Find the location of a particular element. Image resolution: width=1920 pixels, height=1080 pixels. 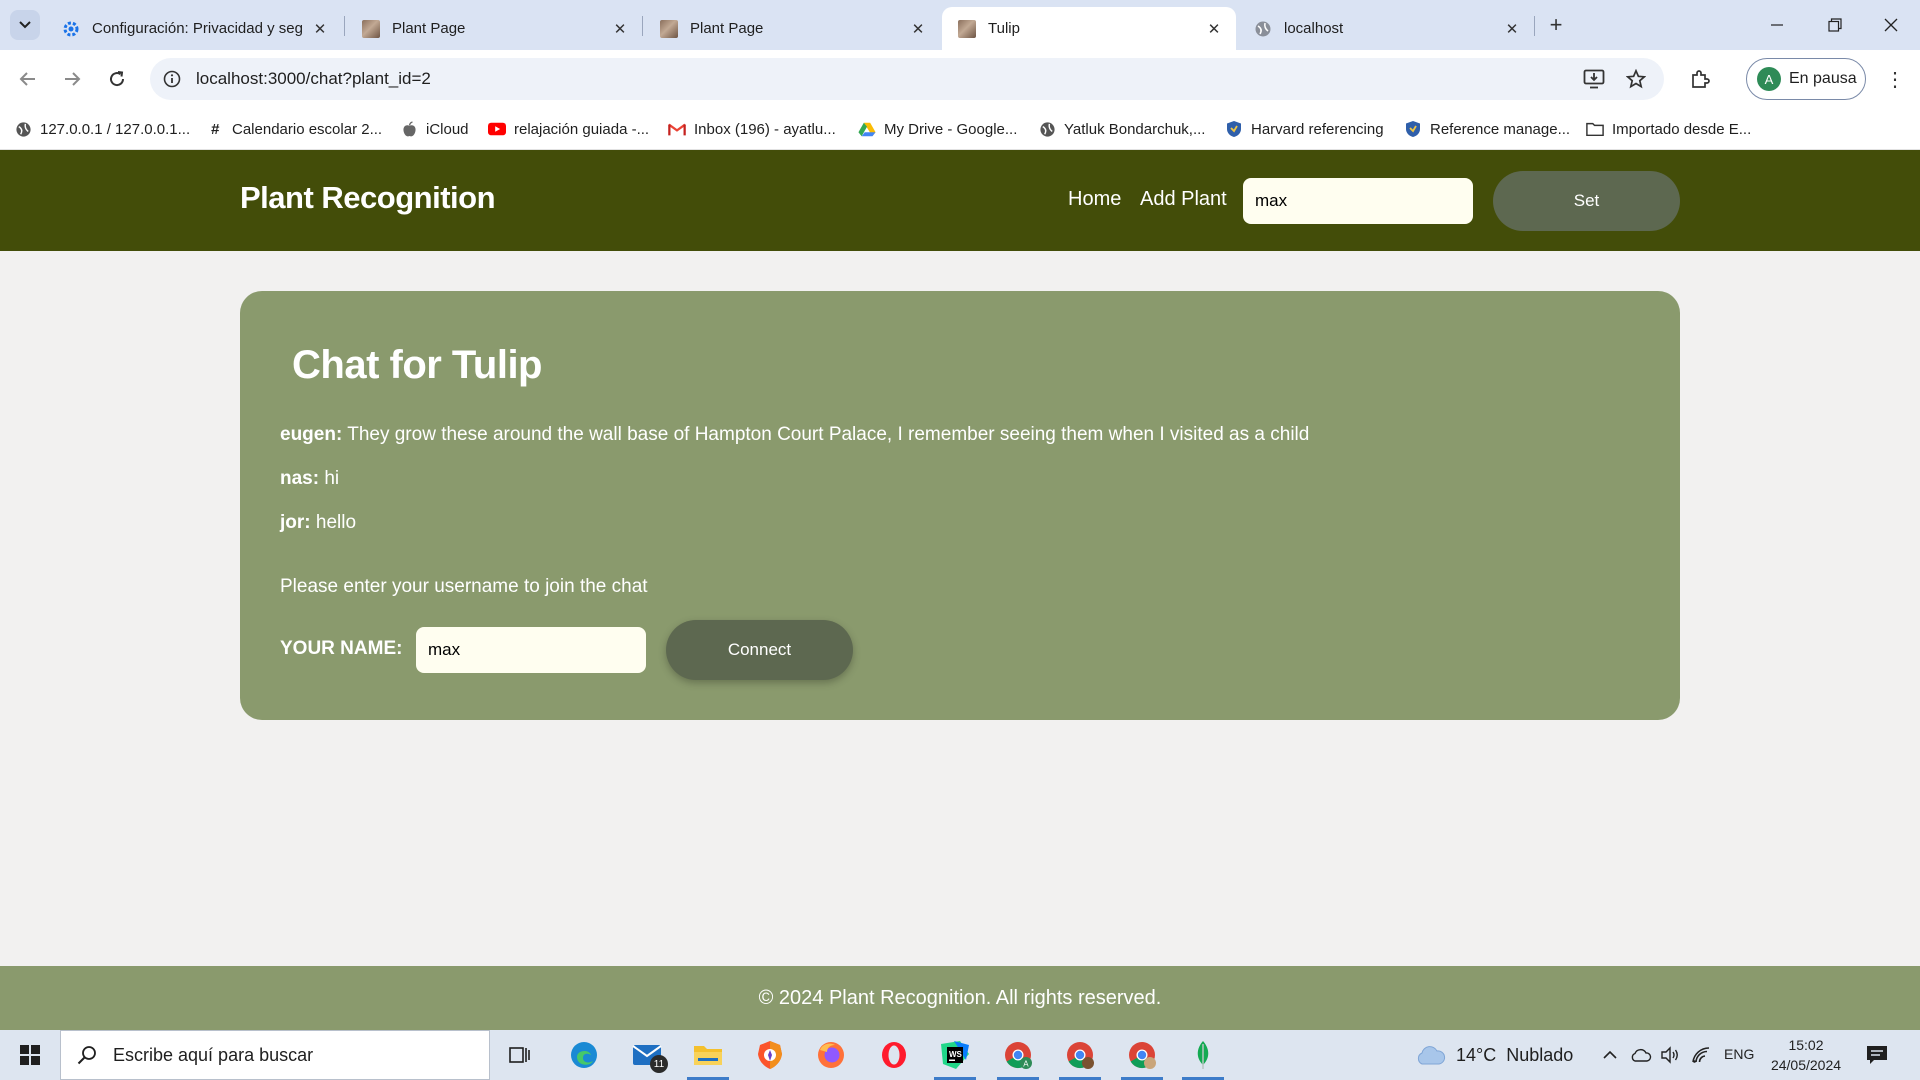

chat-name-input is located at coordinates (531, 650).